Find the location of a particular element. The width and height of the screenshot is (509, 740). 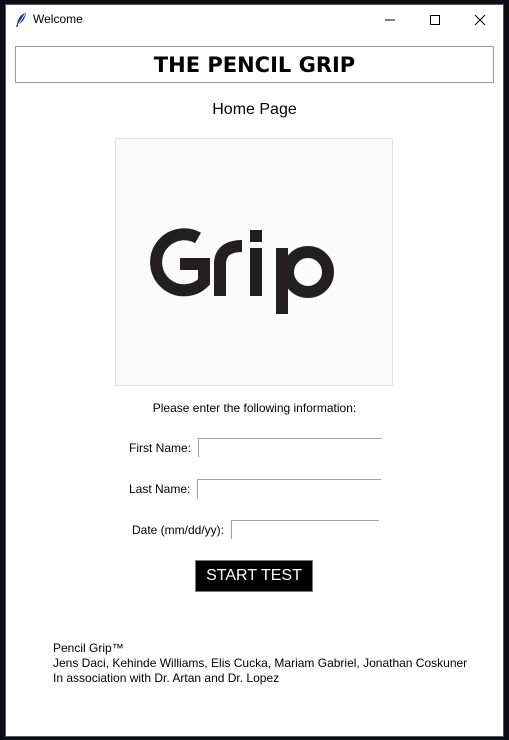

minimize-icon is located at coordinates (390, 20).